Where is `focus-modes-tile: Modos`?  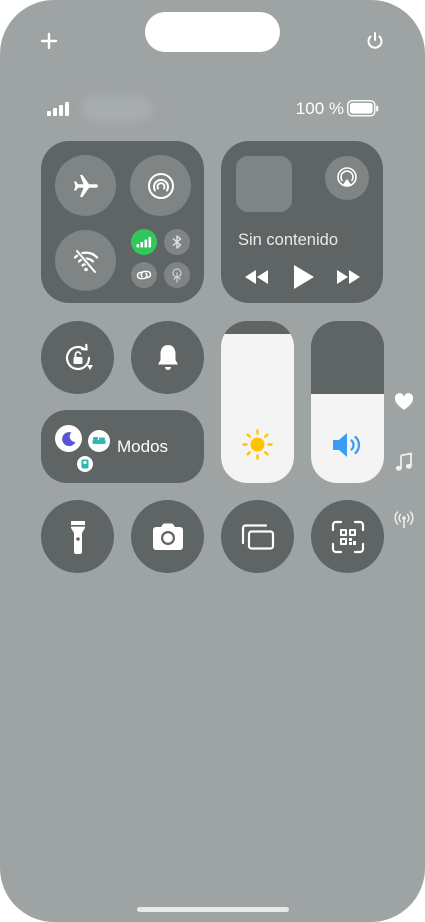 focus-modes-tile: Modos is located at coordinates (122, 446).